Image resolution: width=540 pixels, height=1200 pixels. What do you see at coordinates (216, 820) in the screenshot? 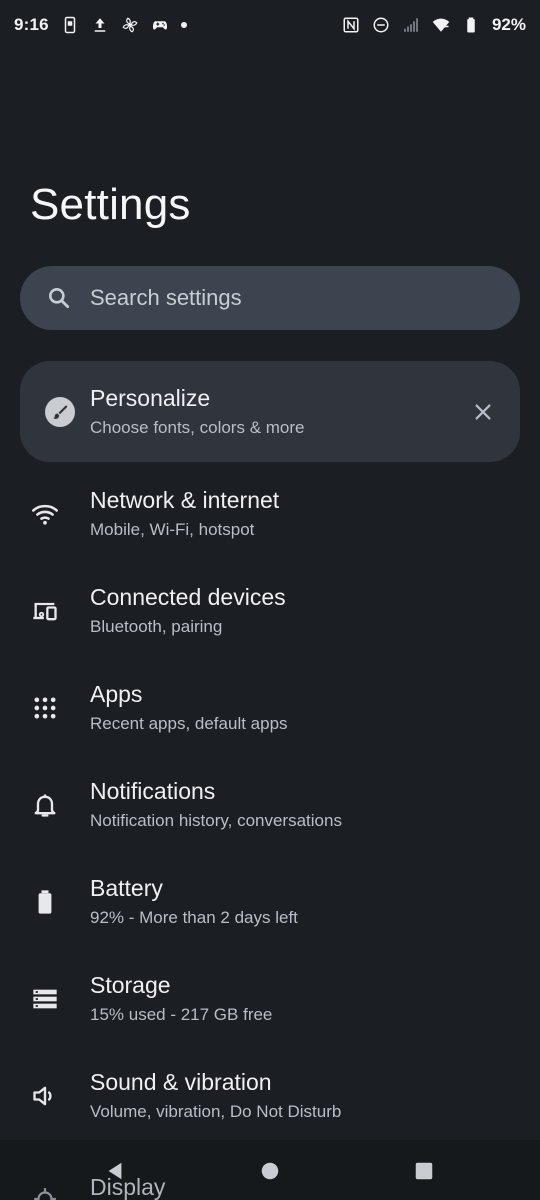
I see `settings-item-subtitle: Notification history, conversations` at bounding box center [216, 820].